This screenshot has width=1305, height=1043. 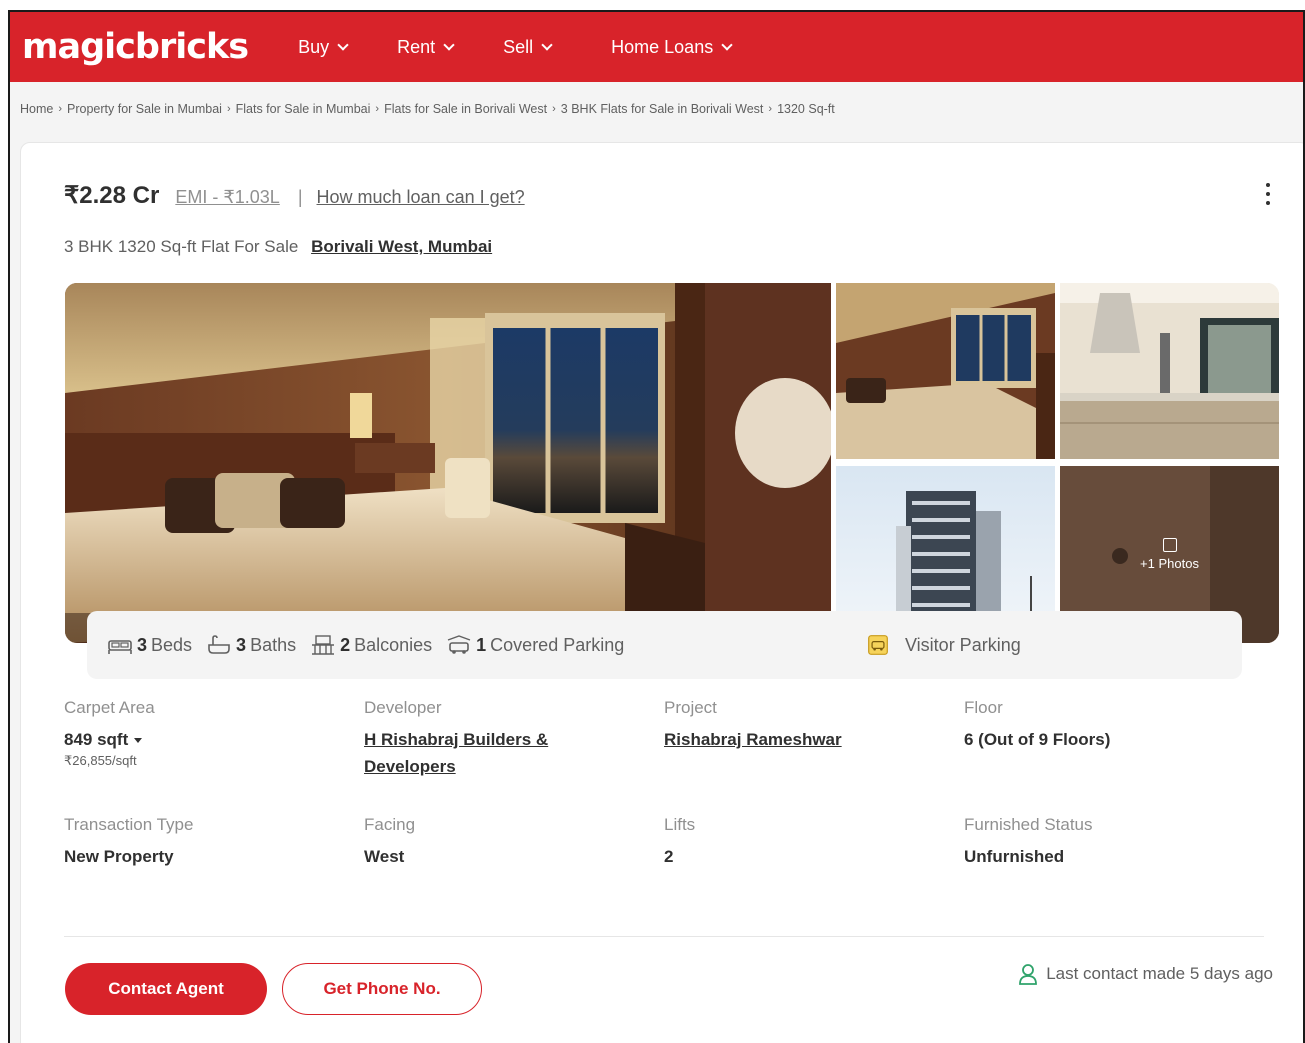 What do you see at coordinates (149, 645) in the screenshot?
I see `amenity-beds: 3 Beds` at bounding box center [149, 645].